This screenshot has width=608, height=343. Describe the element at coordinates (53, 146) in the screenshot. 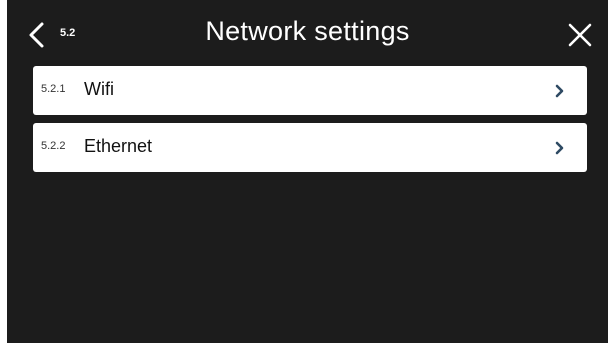

I see `menu-item-number: 5.2.2` at that location.